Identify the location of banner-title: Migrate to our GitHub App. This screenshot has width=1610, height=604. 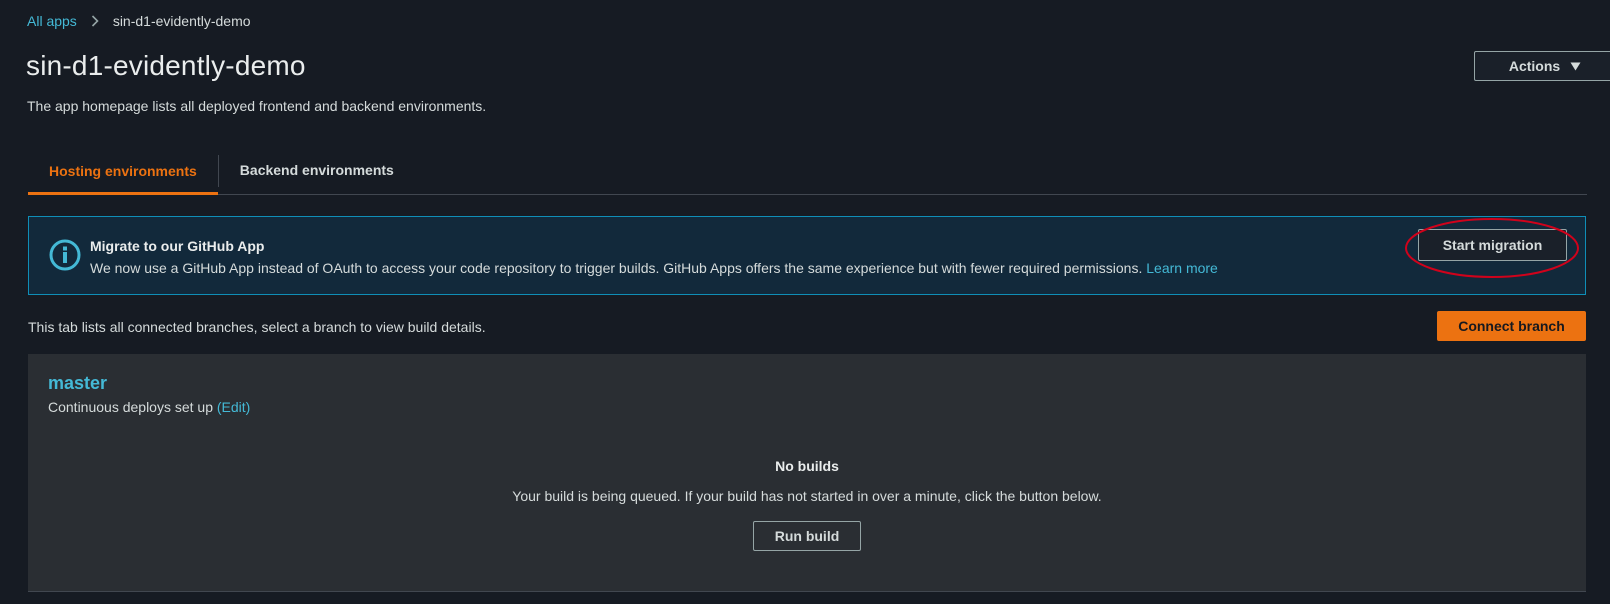
(177, 246).